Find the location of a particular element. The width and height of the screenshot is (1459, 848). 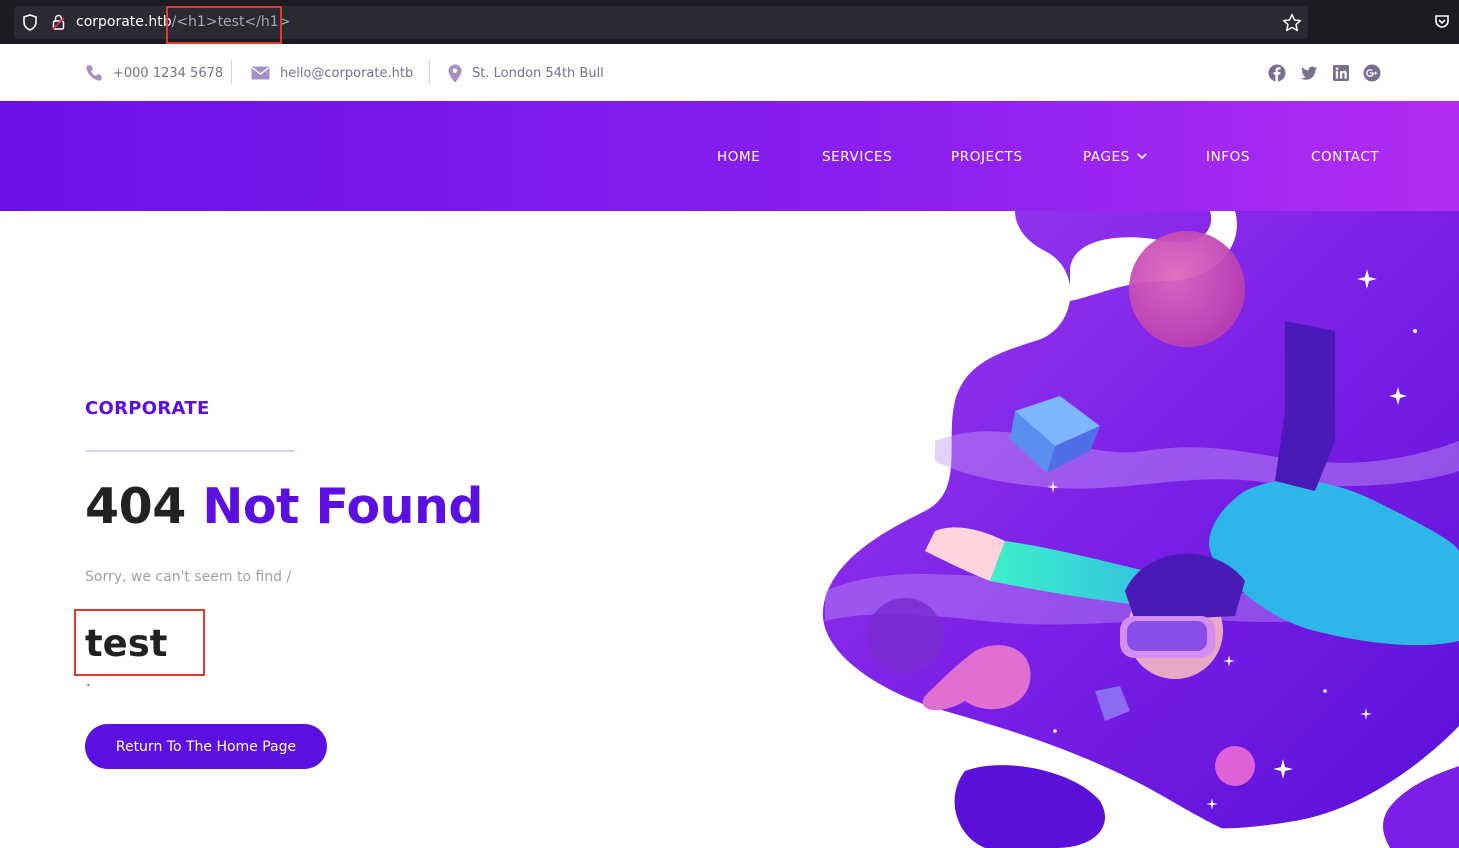

lock-icon is located at coordinates (58, 22).